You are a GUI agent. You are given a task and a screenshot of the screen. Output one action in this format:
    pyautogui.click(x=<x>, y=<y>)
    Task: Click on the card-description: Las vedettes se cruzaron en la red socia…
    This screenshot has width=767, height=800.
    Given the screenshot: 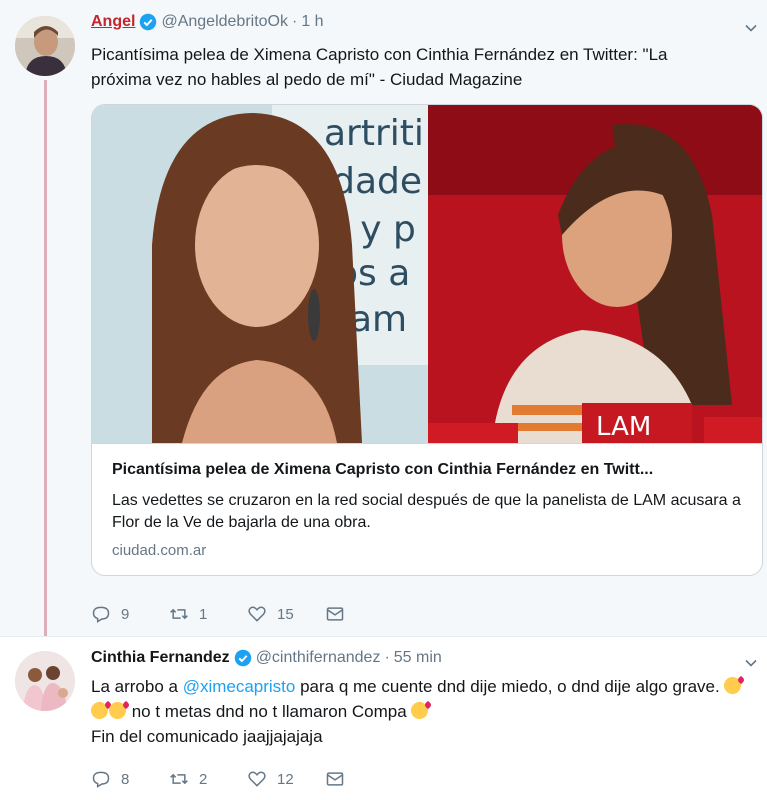 What is the action you would take?
    pyautogui.click(x=426, y=511)
    